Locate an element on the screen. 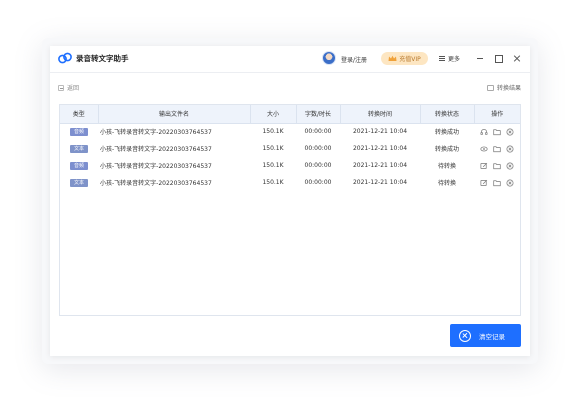  clear-icon is located at coordinates (465, 335).